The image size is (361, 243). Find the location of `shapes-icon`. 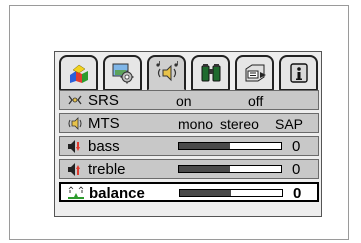

shapes-icon is located at coordinates (78, 73).